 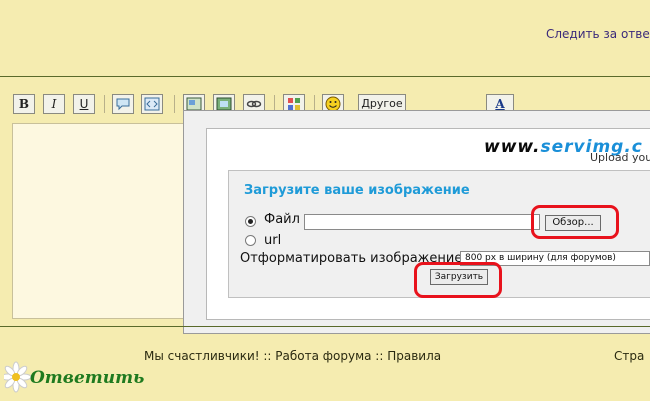 I want to click on file-label: Файл, so click(x=282, y=219).